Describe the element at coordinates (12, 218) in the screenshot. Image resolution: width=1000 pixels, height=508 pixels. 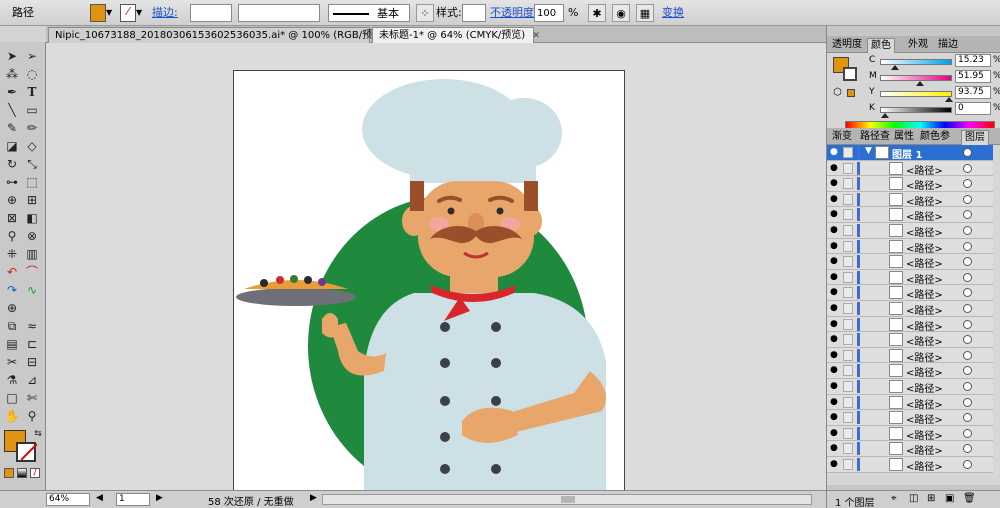
I see `mesh-tool-icon: ⊠` at that location.